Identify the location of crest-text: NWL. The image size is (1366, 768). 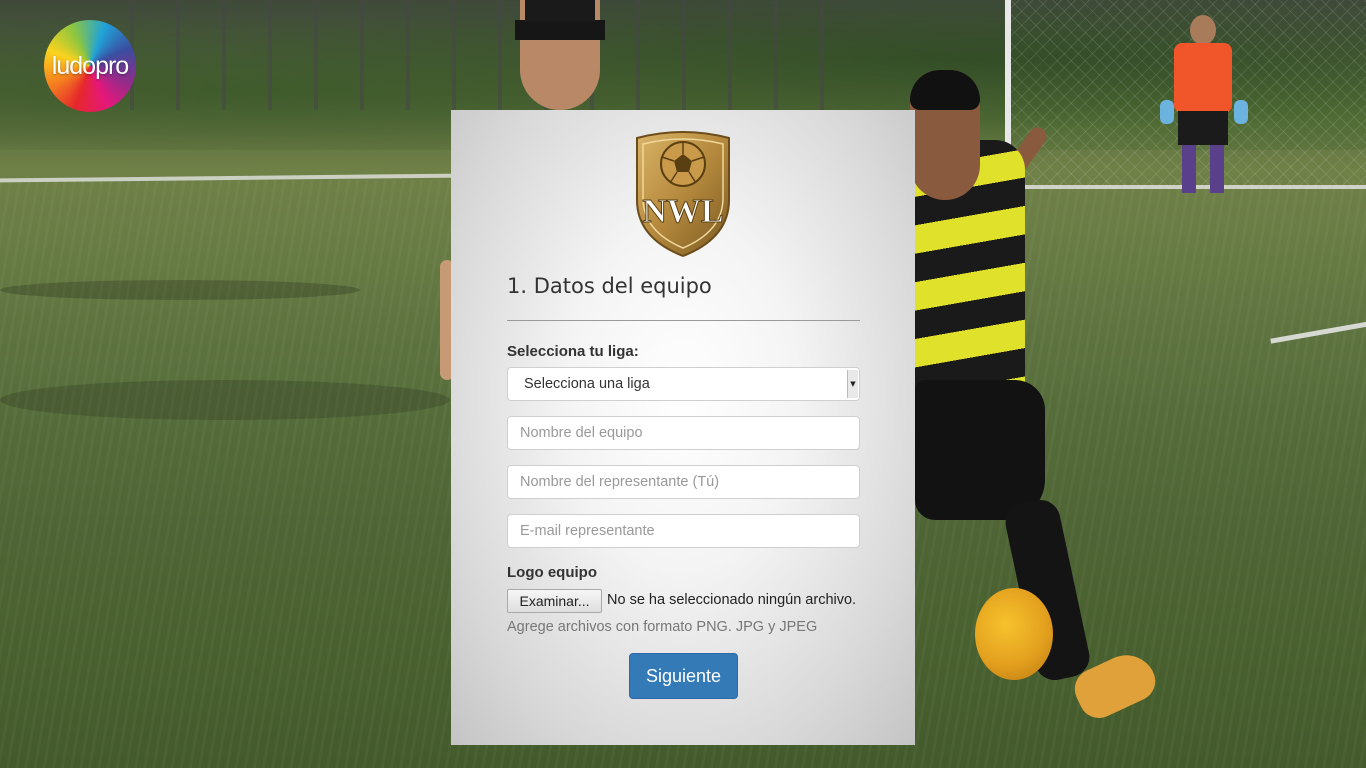
(682, 211).